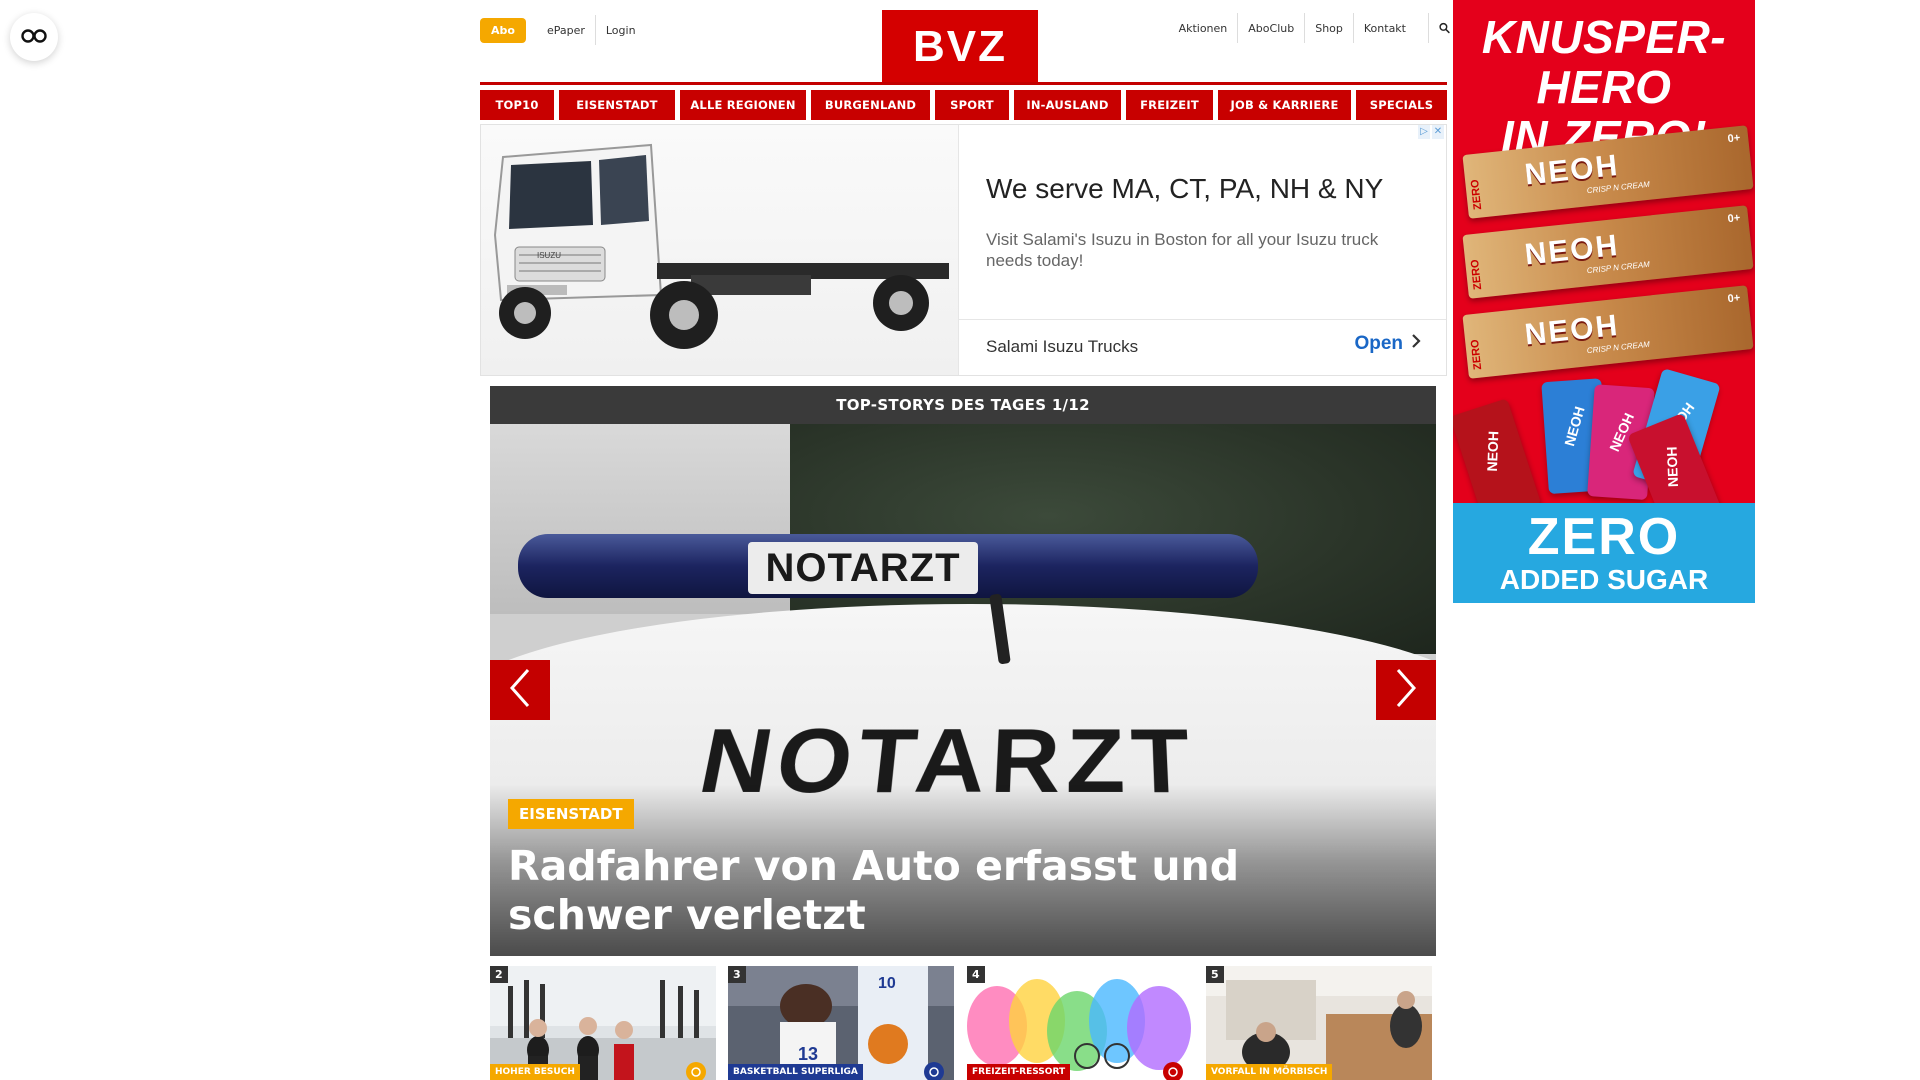  I want to click on carousel-prev-button, so click(520, 690).